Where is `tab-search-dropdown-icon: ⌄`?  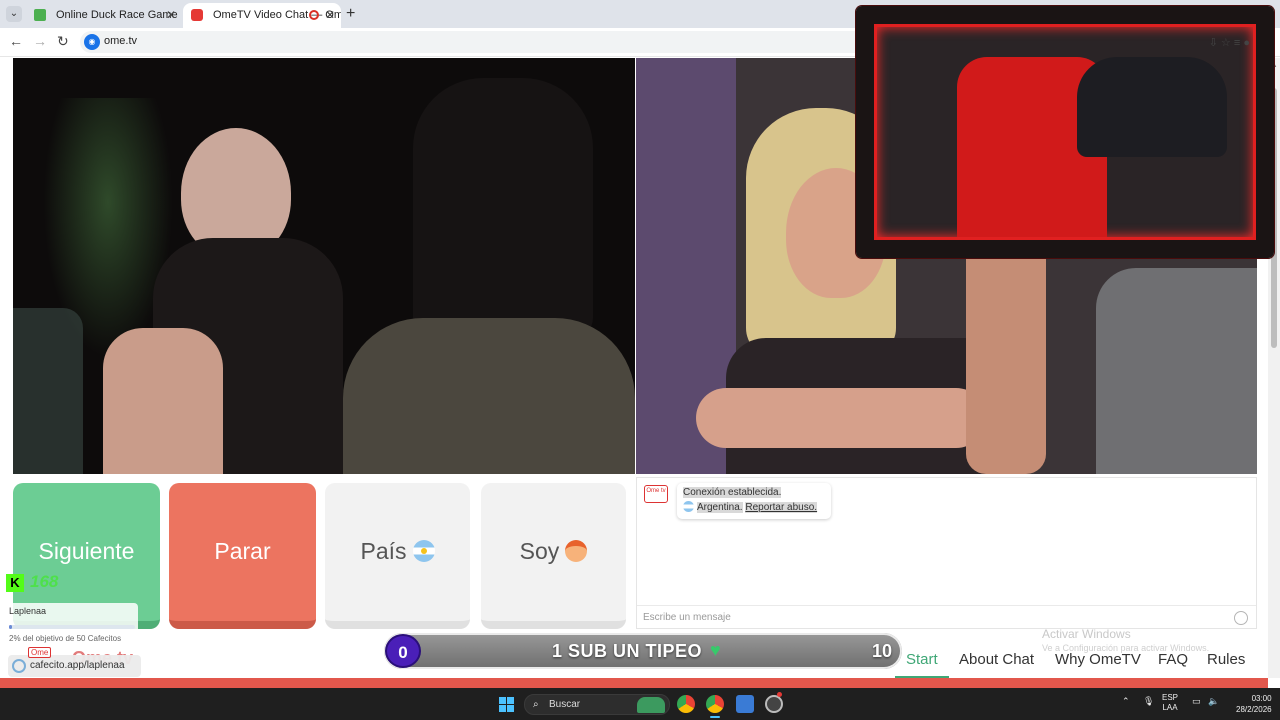
tab-search-dropdown-icon: ⌄ is located at coordinates (14, 14).